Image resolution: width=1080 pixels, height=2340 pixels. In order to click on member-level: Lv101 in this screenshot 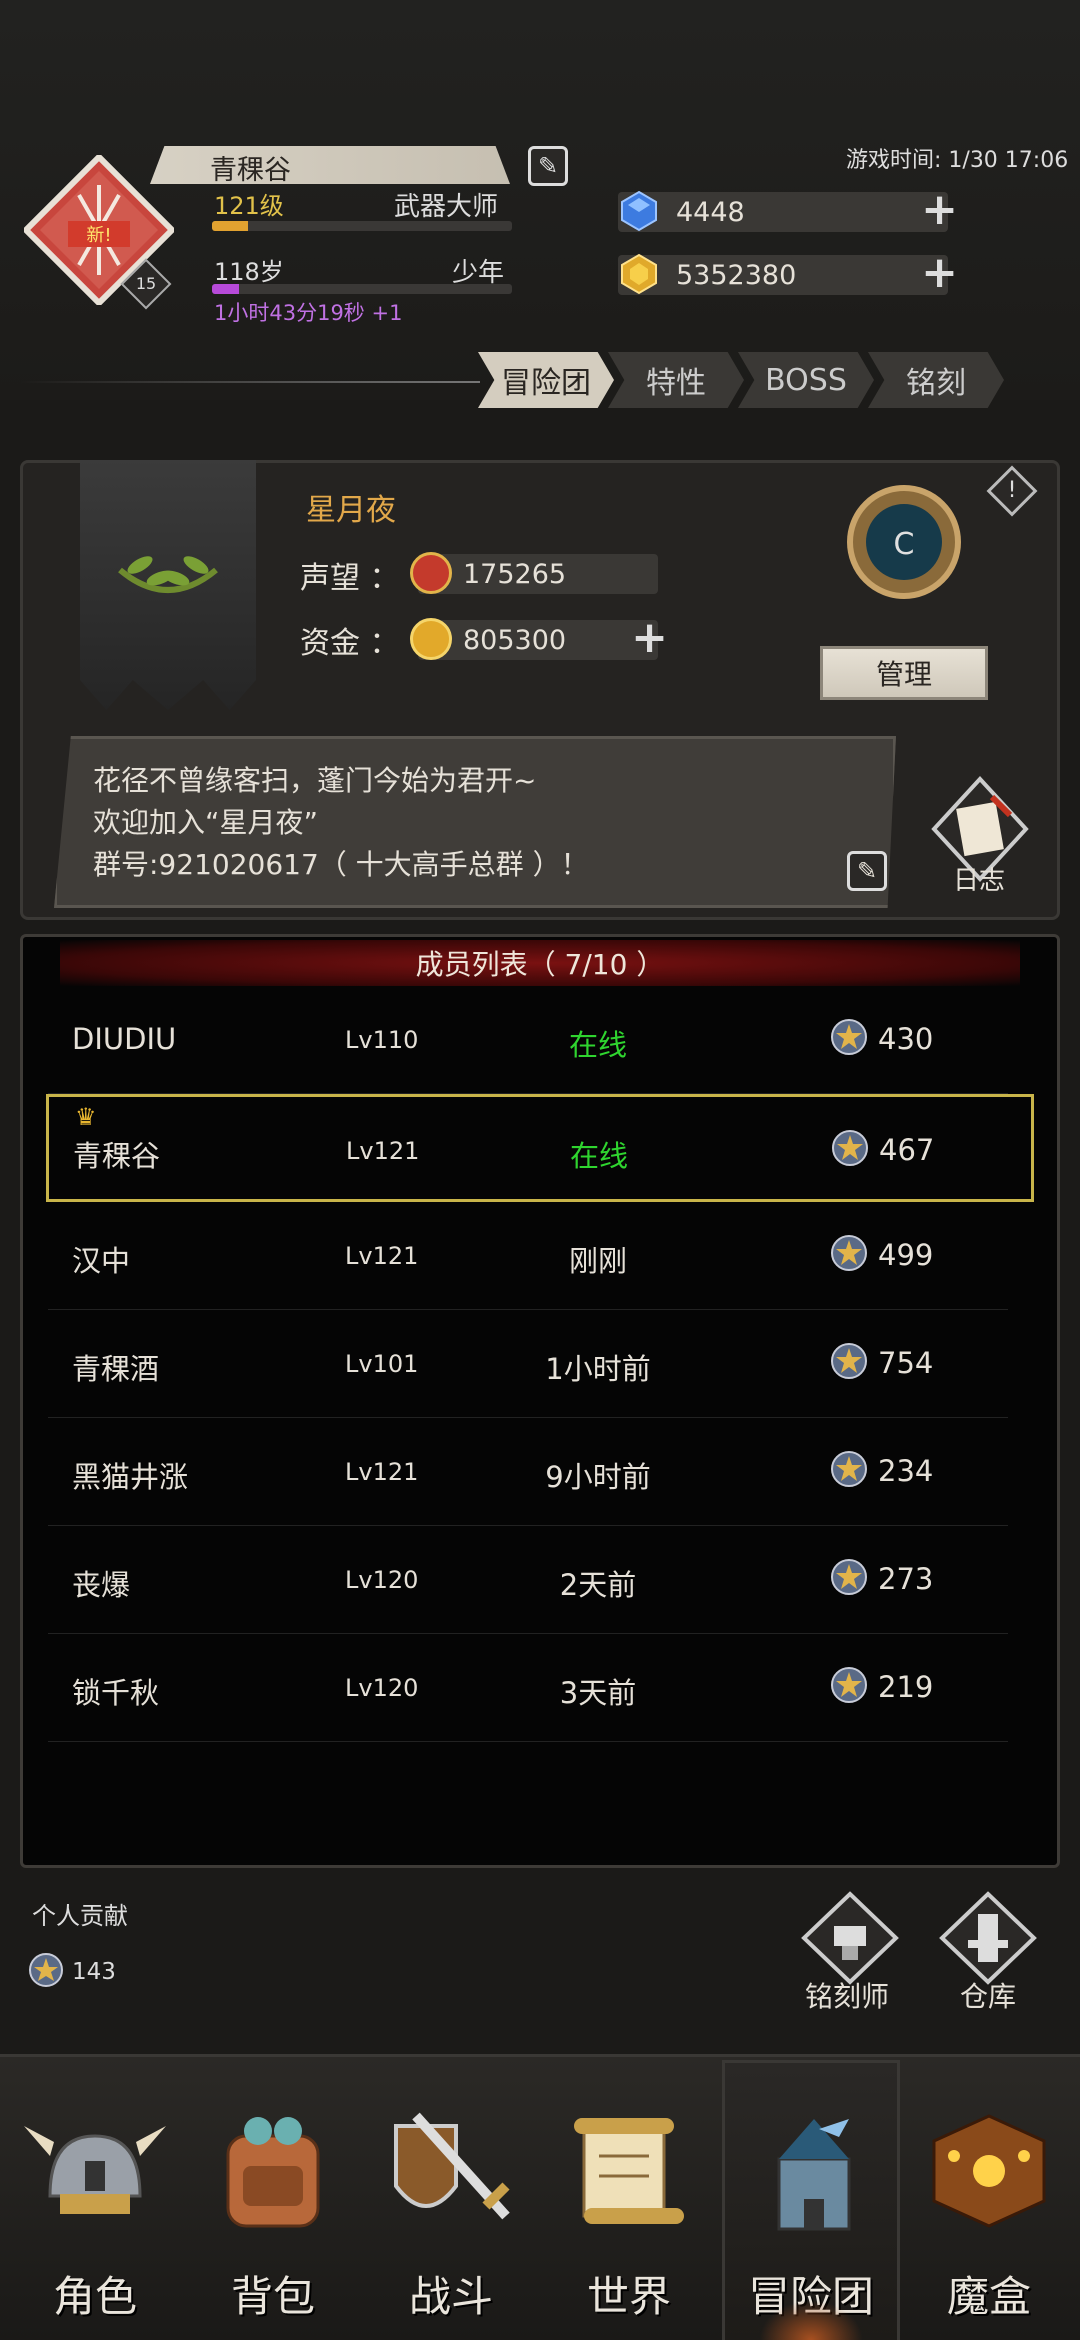, I will do `click(382, 1364)`.